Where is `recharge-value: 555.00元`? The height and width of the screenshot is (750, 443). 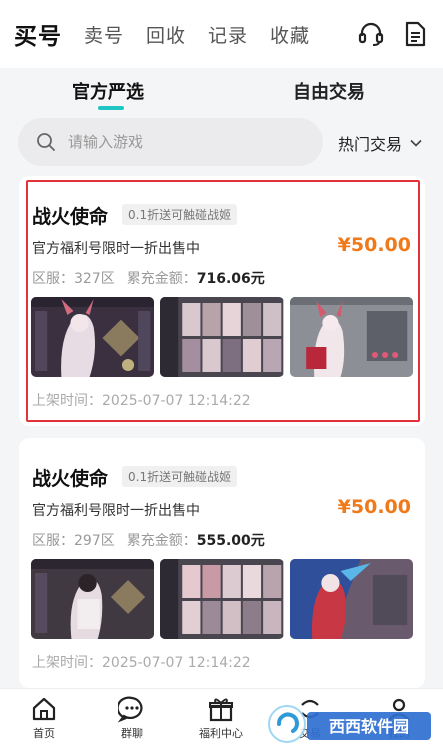 recharge-value: 555.00元 is located at coordinates (230, 541).